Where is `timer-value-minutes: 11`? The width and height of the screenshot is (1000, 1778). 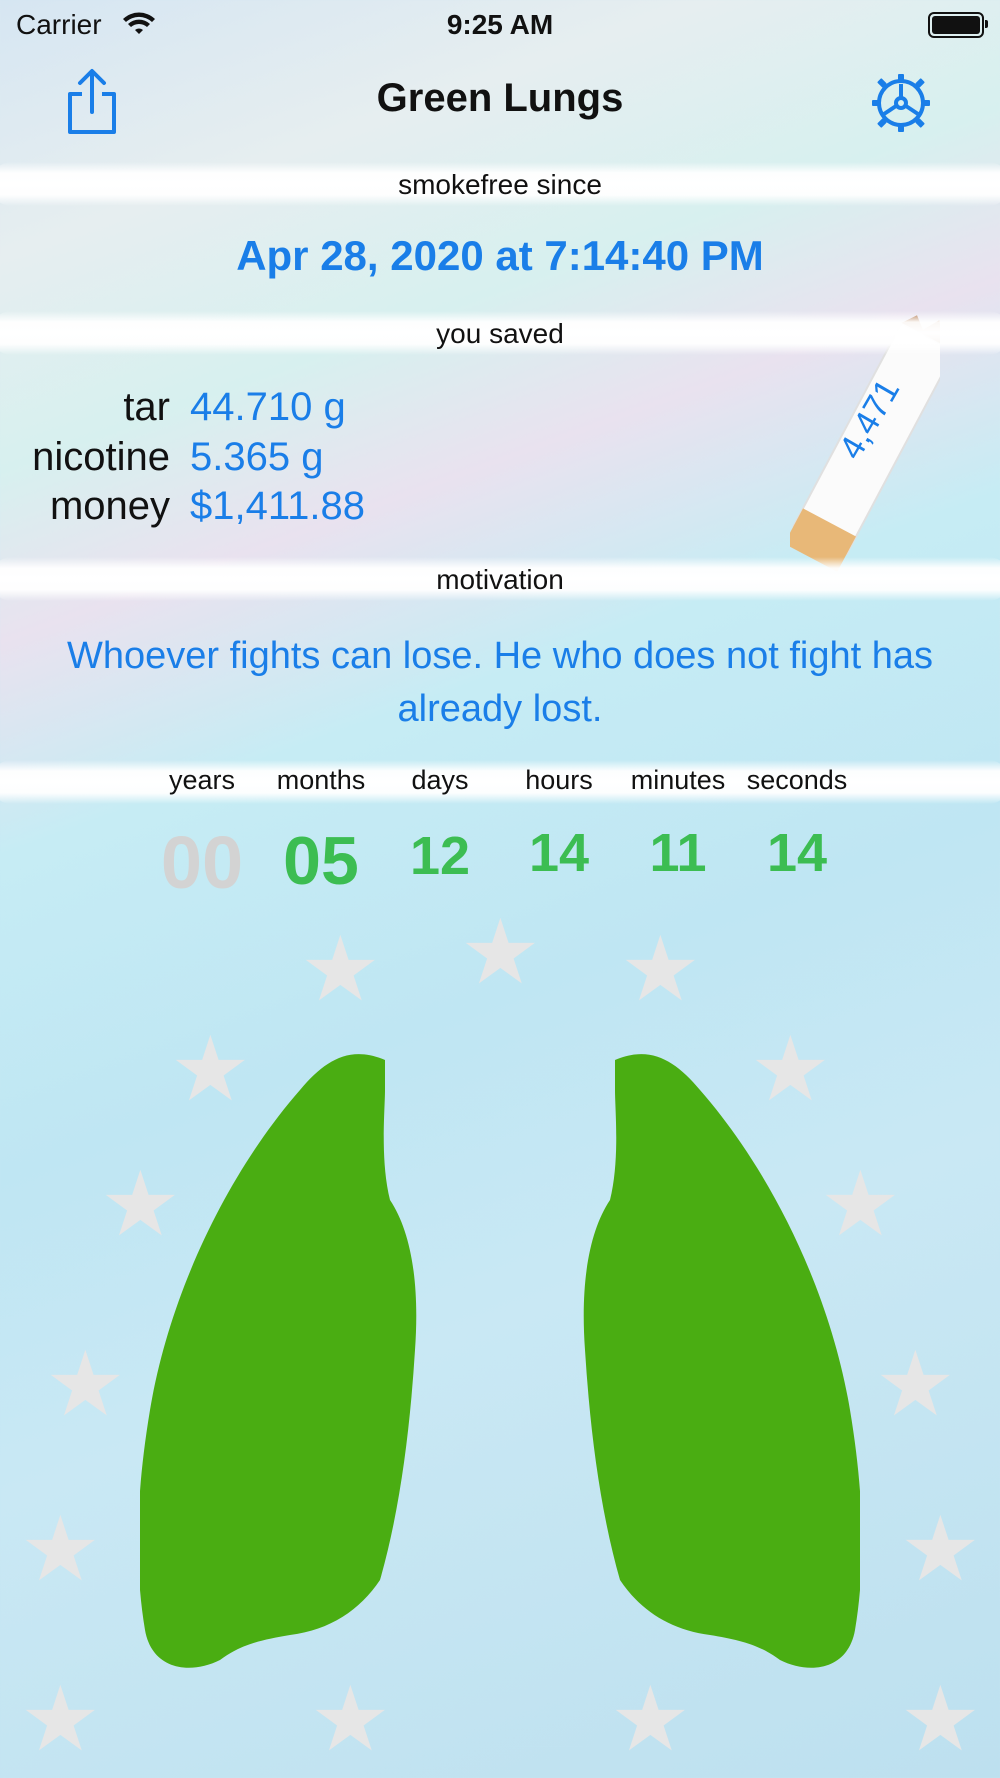 timer-value-minutes: 11 is located at coordinates (678, 853).